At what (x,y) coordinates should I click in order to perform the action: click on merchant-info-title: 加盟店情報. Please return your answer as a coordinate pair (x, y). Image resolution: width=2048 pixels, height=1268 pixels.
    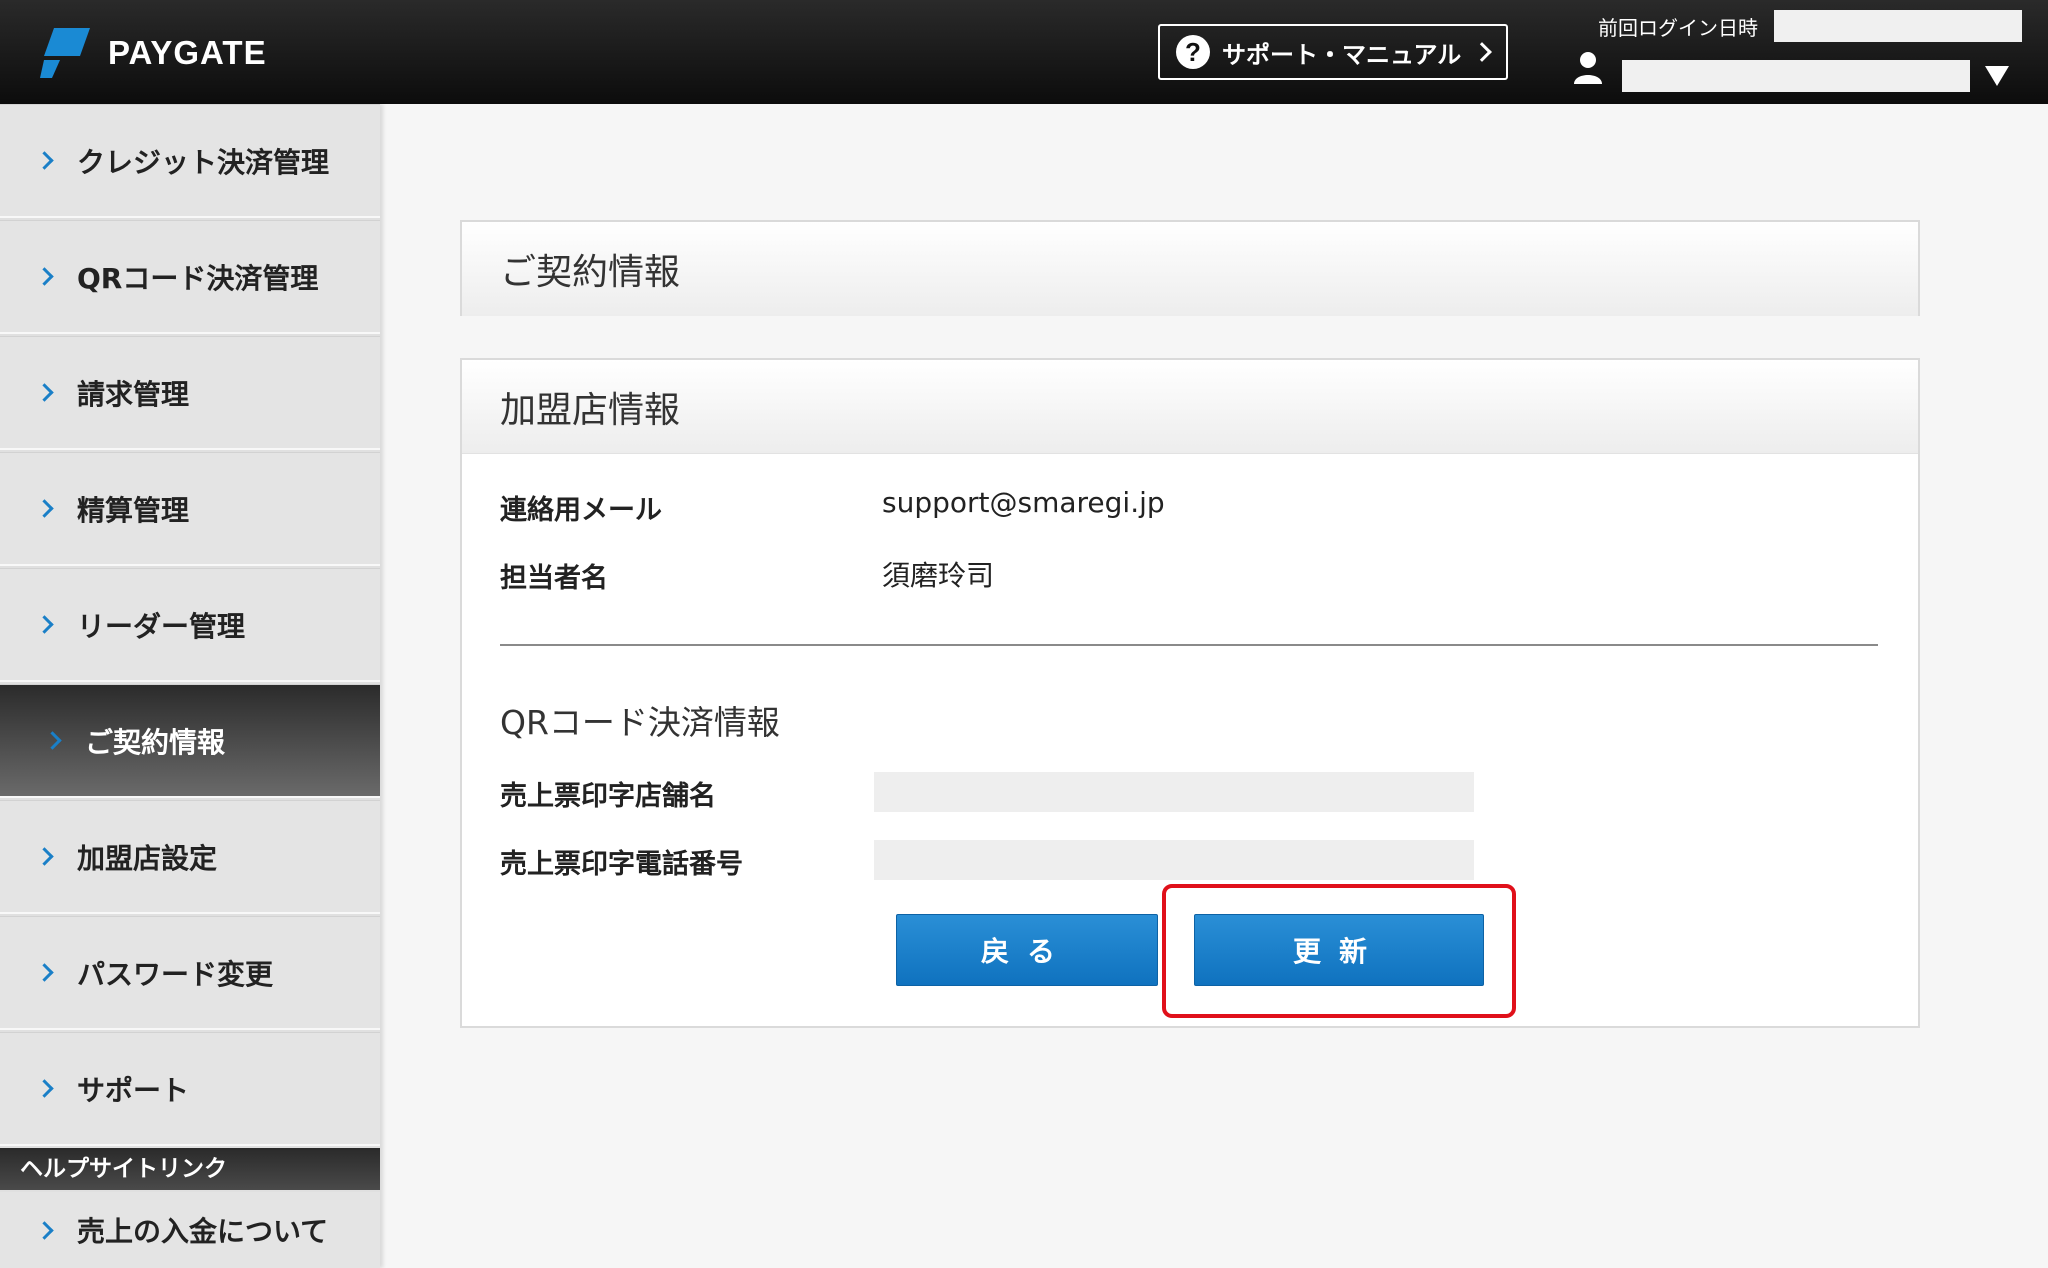
    Looking at the image, I should click on (1190, 407).